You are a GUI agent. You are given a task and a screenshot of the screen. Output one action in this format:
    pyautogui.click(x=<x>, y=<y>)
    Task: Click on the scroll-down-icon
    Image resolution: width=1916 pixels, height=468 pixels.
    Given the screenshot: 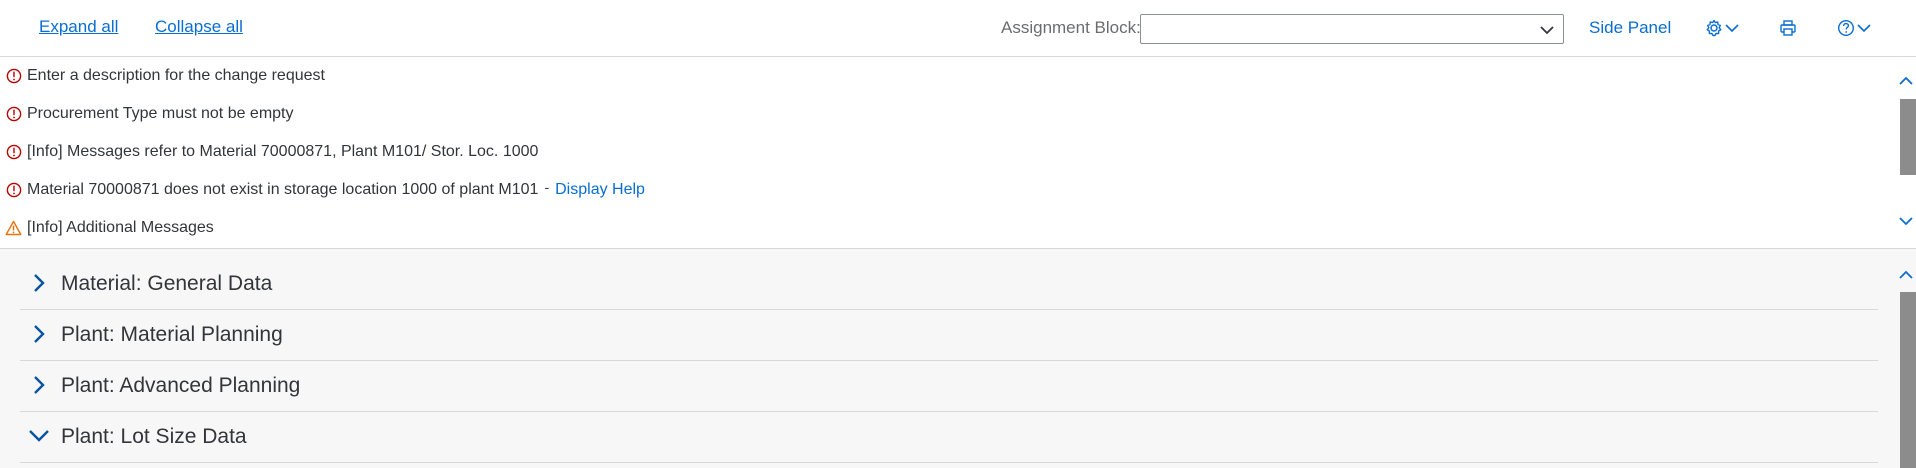 What is the action you would take?
    pyautogui.click(x=1906, y=221)
    